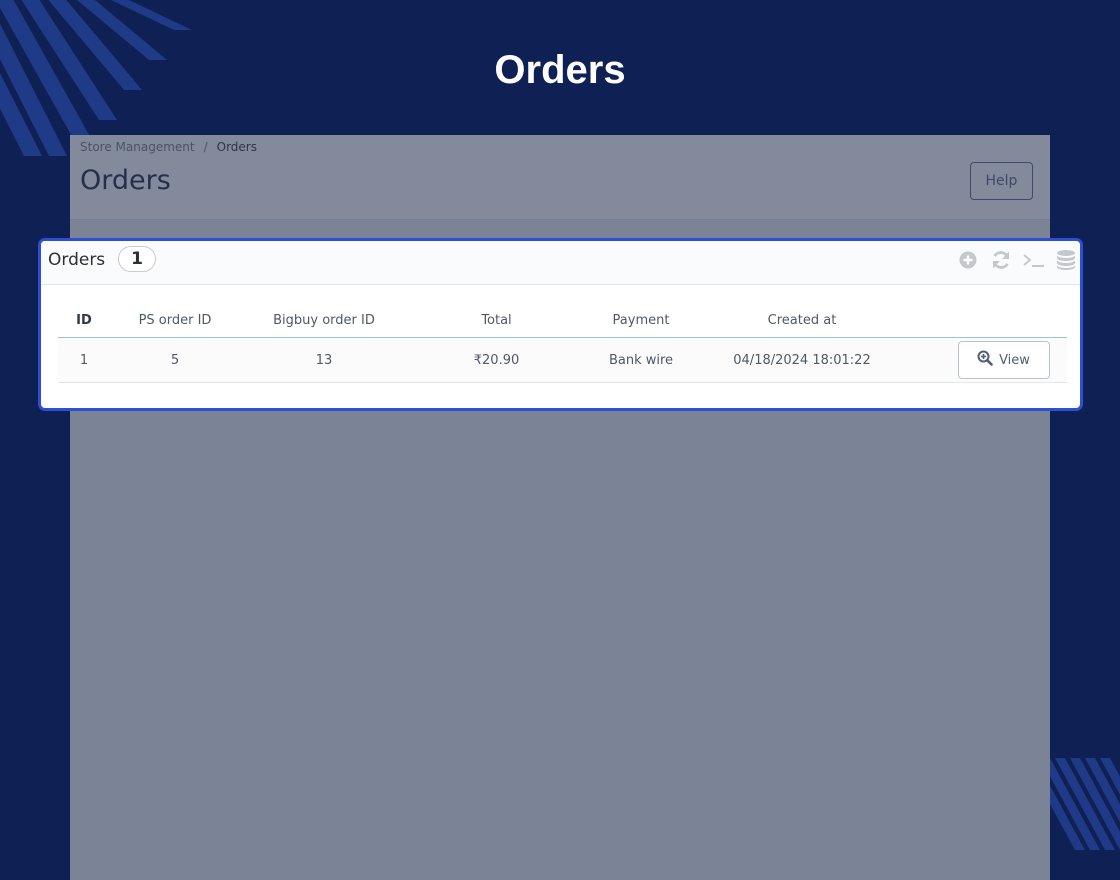  Describe the element at coordinates (137, 259) in the screenshot. I see `count-badge: 1` at that location.